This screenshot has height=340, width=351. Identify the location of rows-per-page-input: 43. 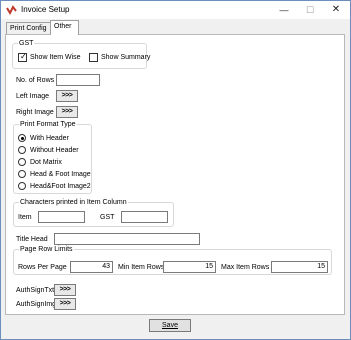
(91, 267).